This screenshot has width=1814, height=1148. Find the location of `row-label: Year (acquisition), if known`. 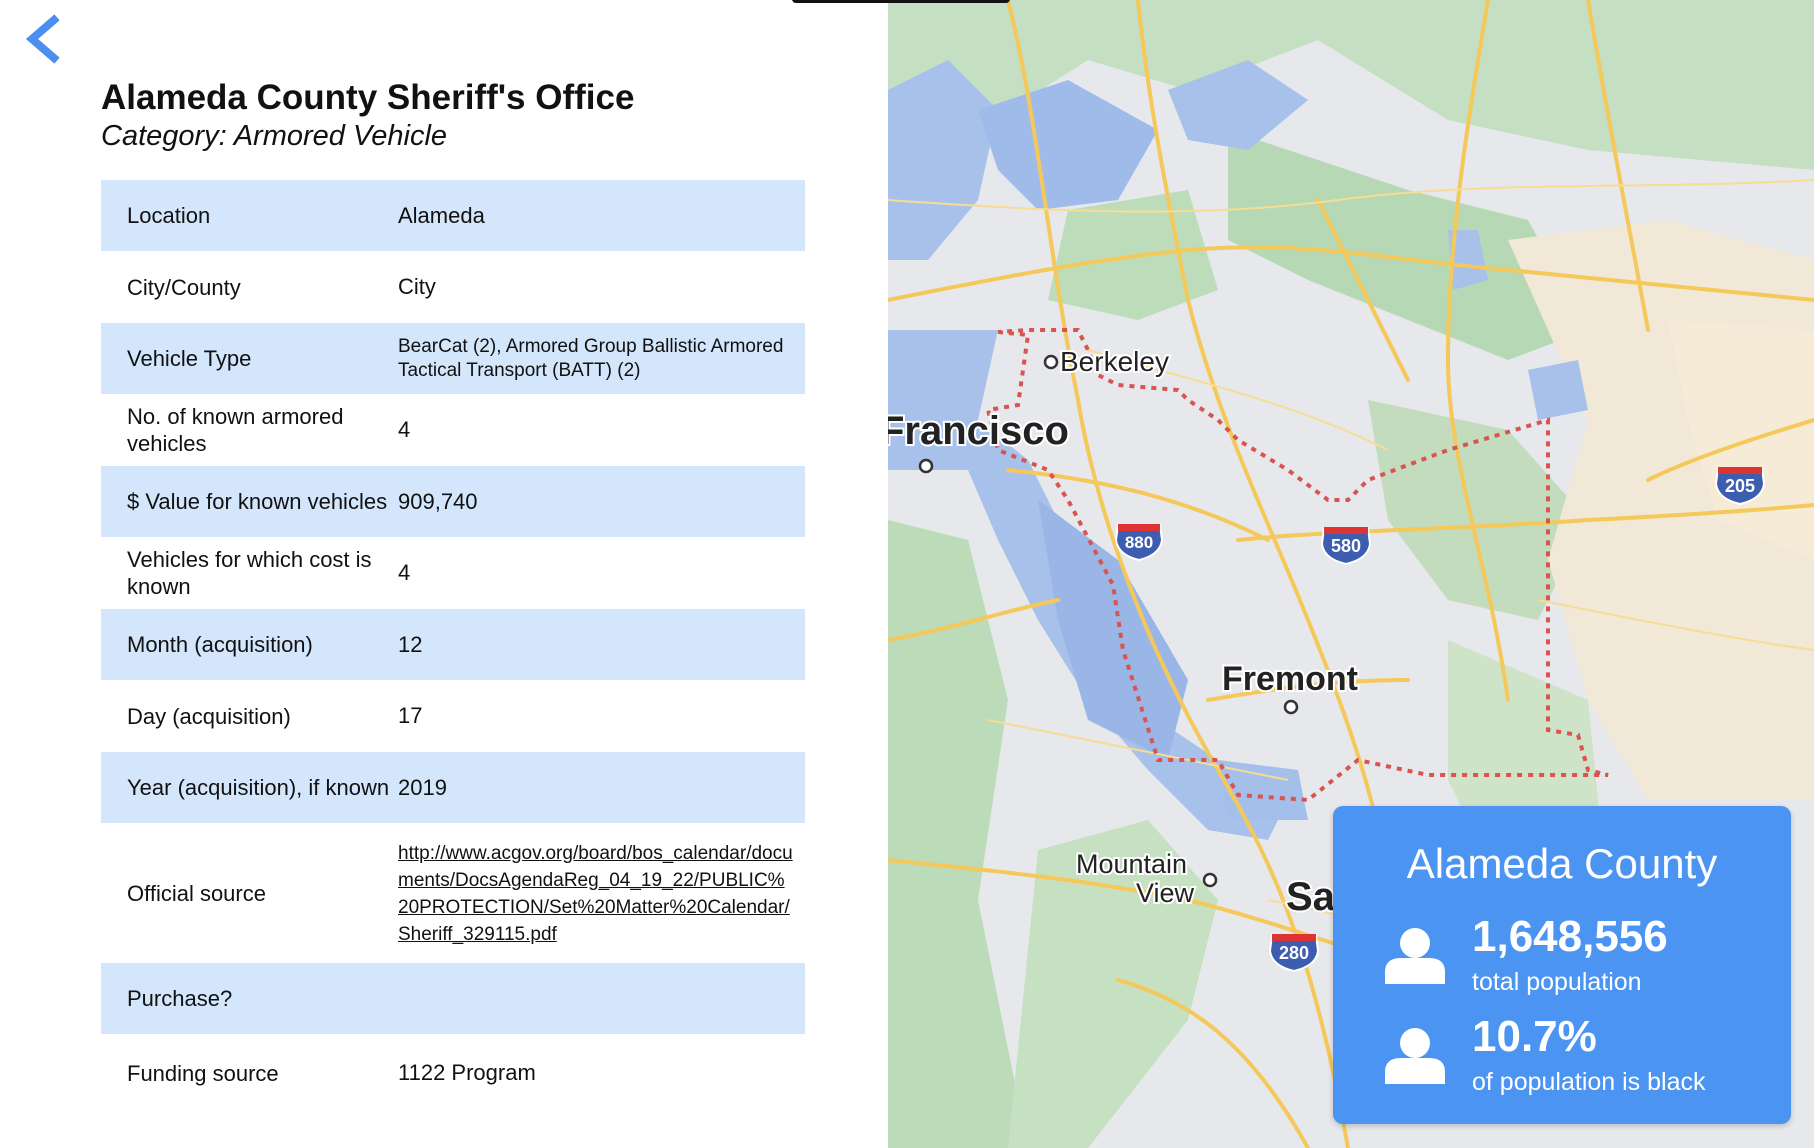

row-label: Year (acquisition), if known is located at coordinates (258, 787).